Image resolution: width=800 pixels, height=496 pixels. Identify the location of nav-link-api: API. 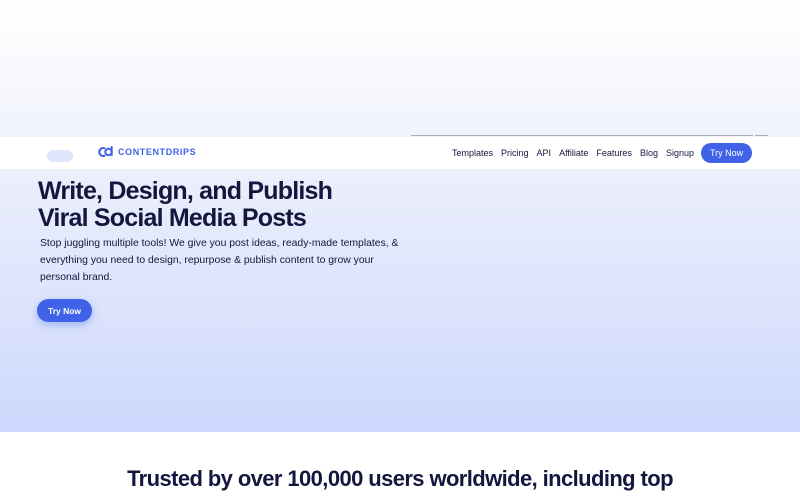
(544, 153).